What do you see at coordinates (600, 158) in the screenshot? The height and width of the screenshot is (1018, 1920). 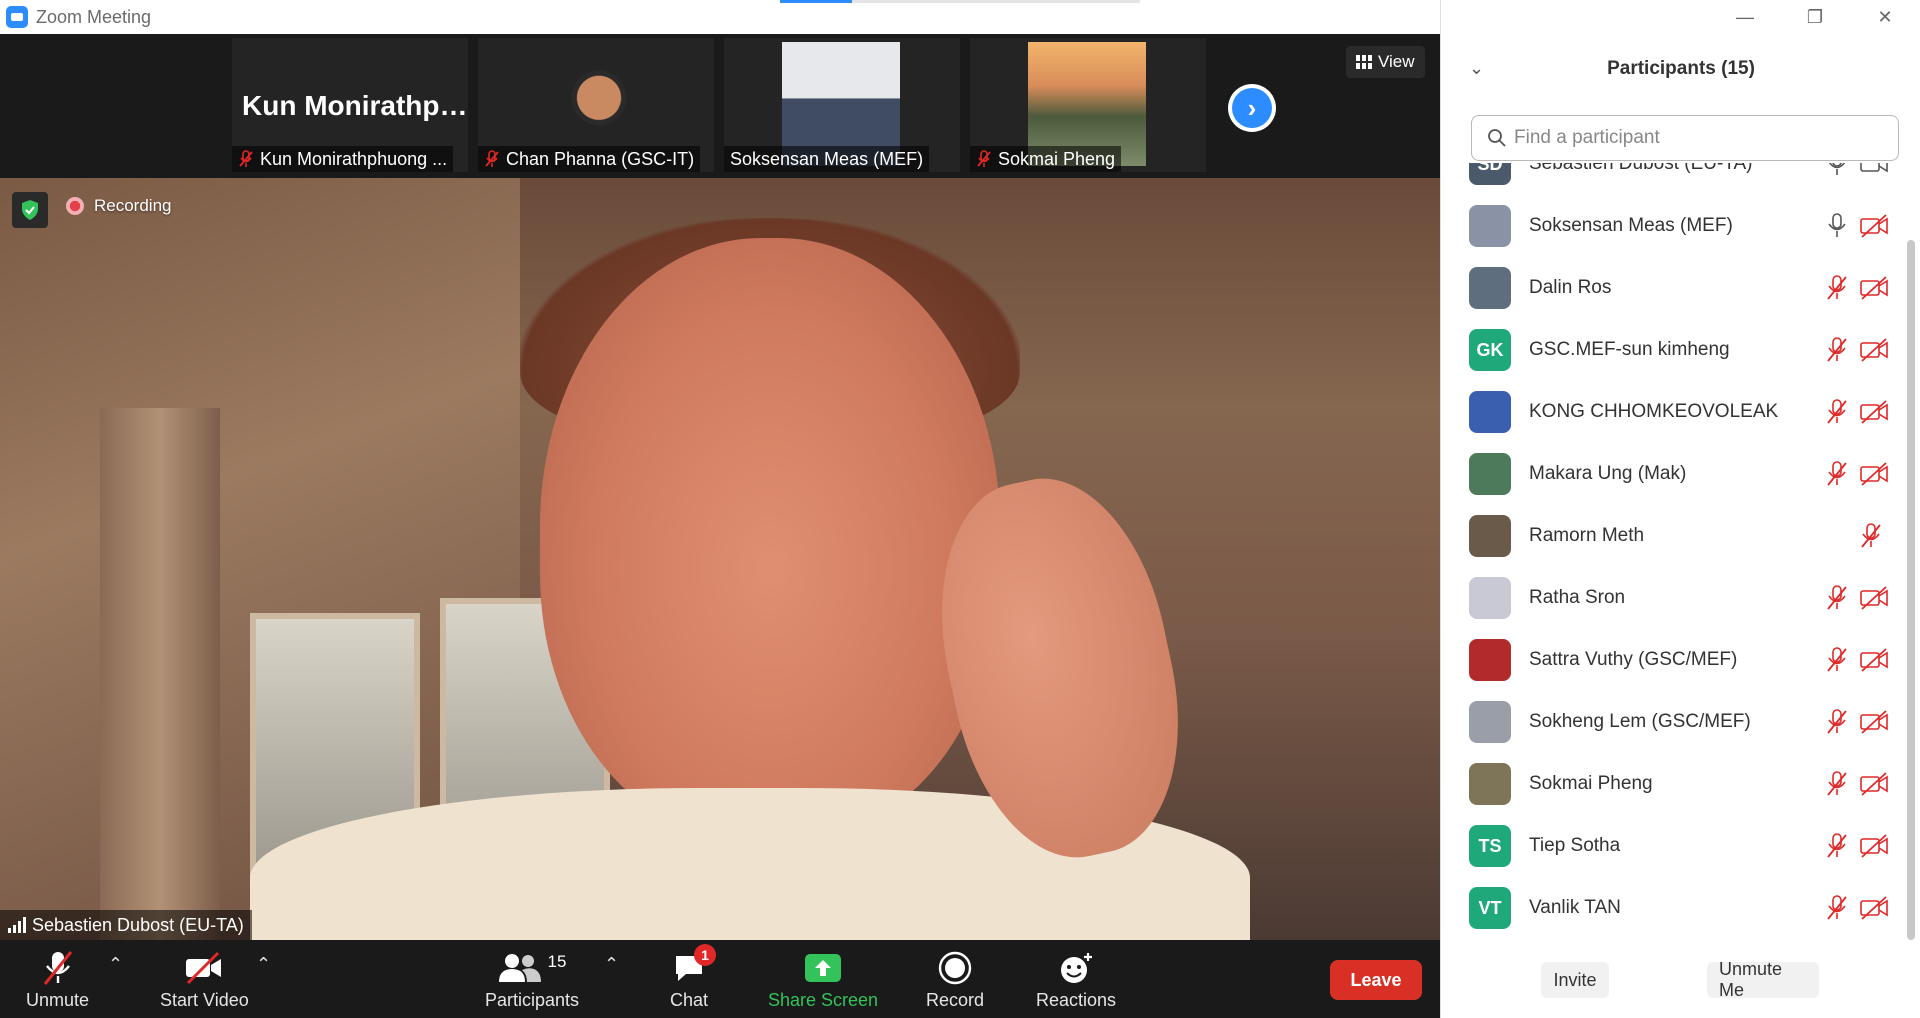 I see `thumb-name: Chan Phanna (GSC-IT)` at bounding box center [600, 158].